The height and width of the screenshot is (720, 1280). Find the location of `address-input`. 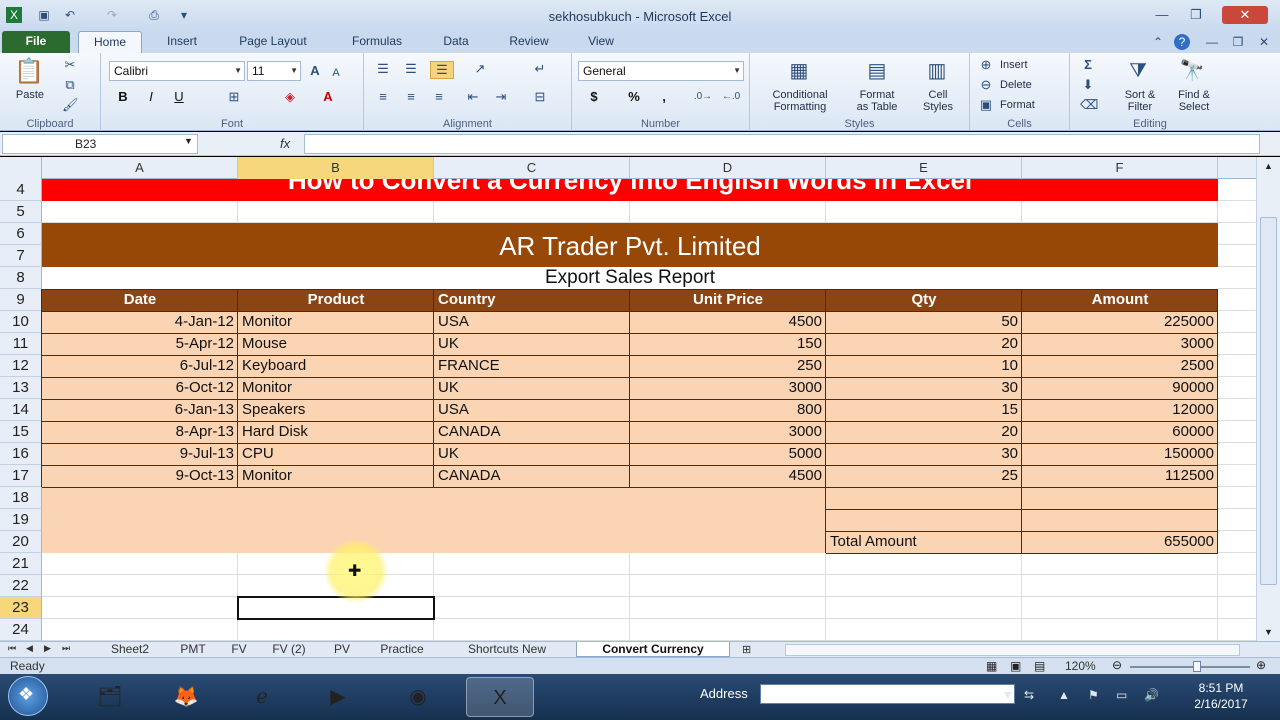

address-input is located at coordinates (887, 694).